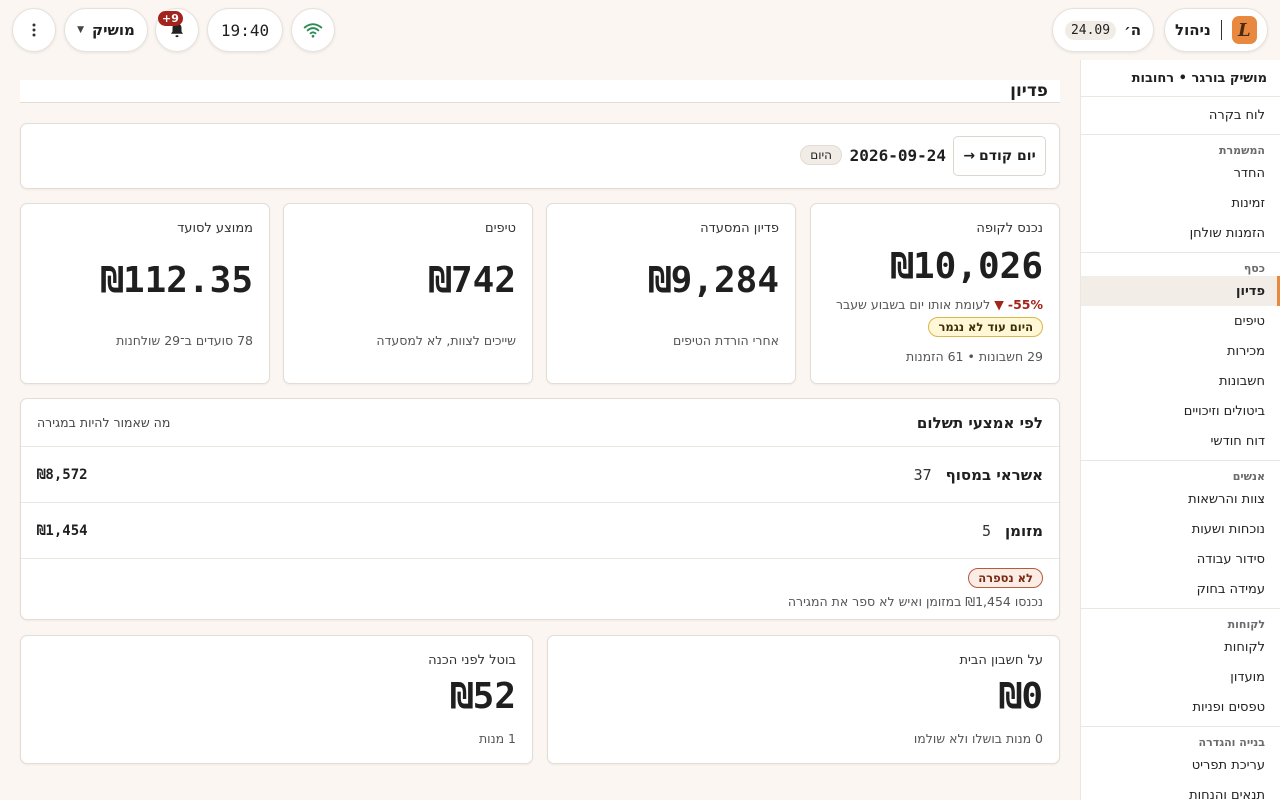  Describe the element at coordinates (540, 156) in the screenshot. I see `date-navigator: יום קודם → 2026-09-24 היום` at that location.